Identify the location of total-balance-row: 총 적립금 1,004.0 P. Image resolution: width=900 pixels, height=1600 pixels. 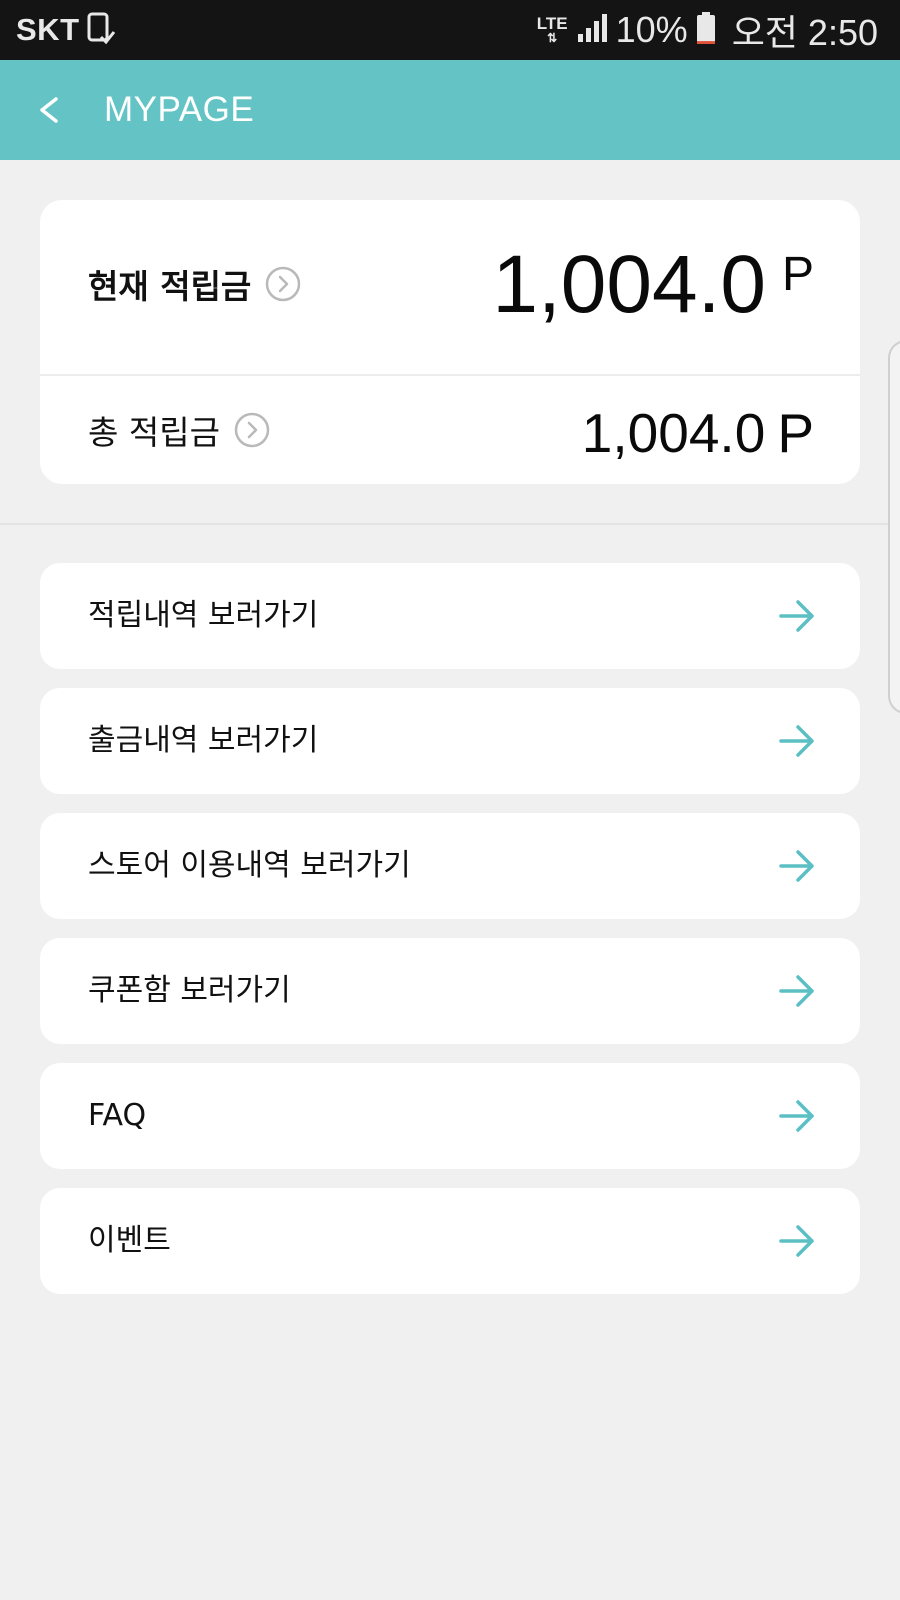
(450, 430).